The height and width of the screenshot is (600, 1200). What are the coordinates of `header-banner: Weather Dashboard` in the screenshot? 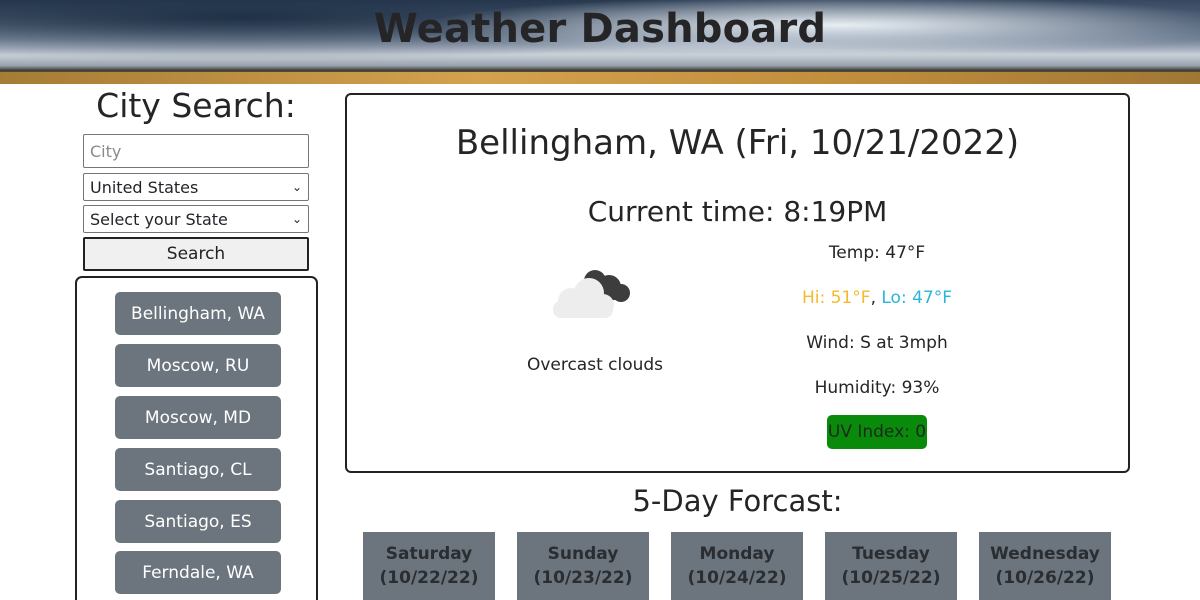 It's located at (600, 42).